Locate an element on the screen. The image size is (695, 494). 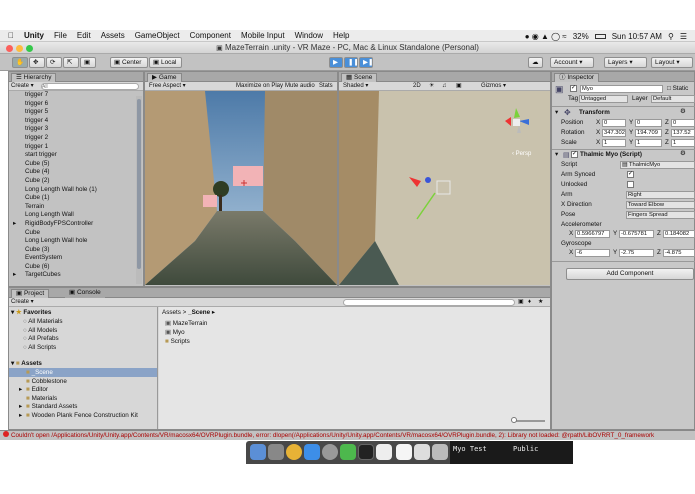
favorite-star-icon: ★ is located at coordinates (540, 302).